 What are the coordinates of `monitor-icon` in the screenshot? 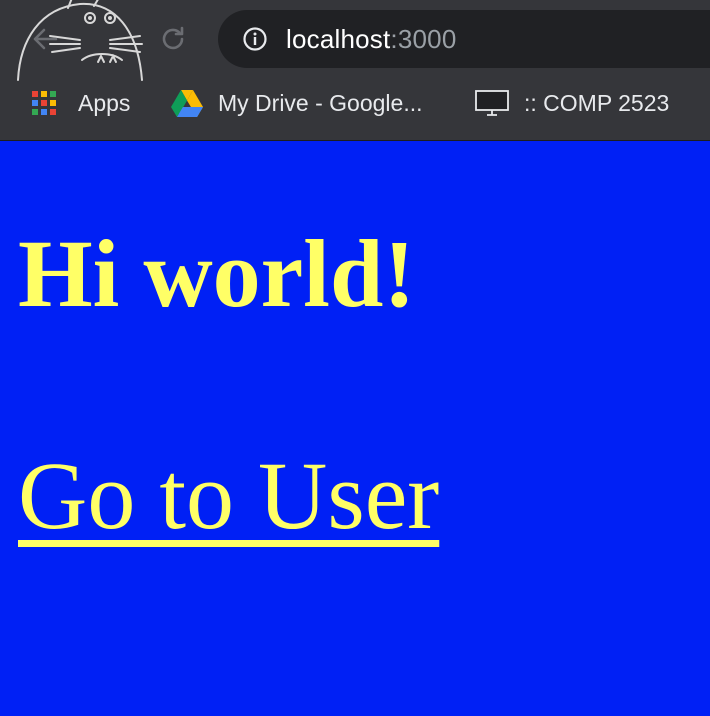 It's located at (492, 103).